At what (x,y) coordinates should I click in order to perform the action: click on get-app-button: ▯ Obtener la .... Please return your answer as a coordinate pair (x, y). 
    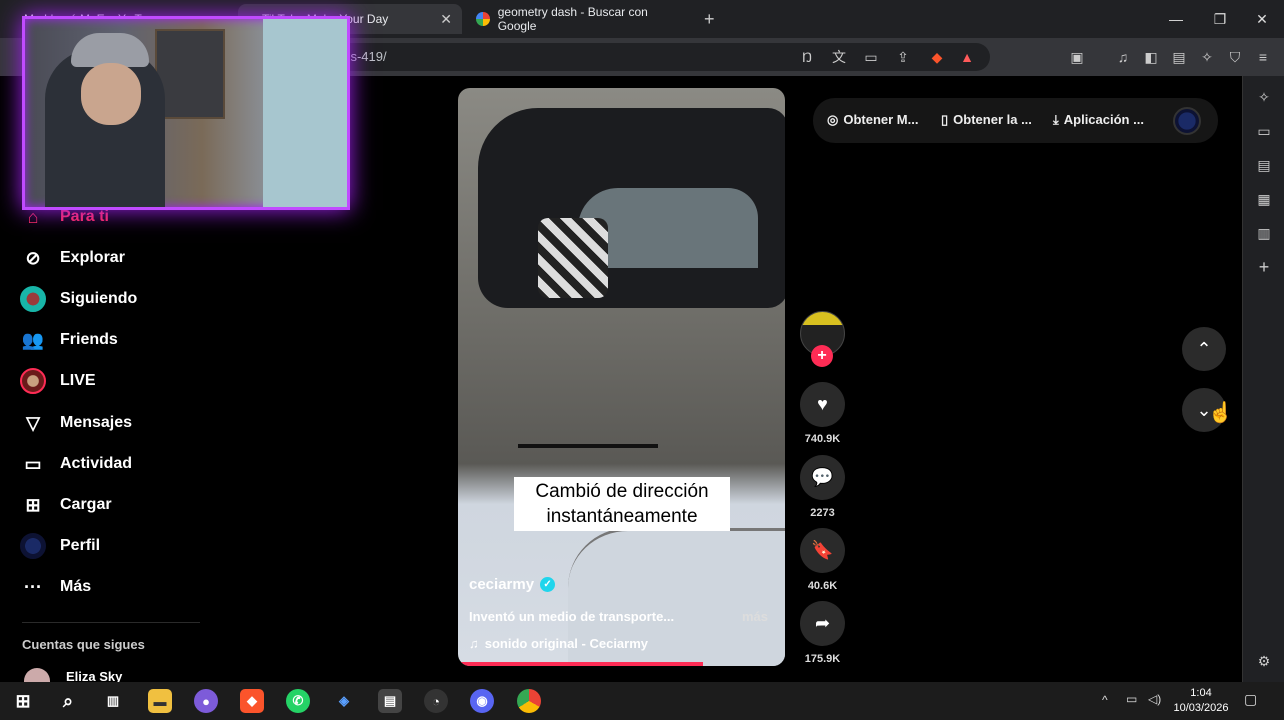
    Looking at the image, I should click on (986, 120).